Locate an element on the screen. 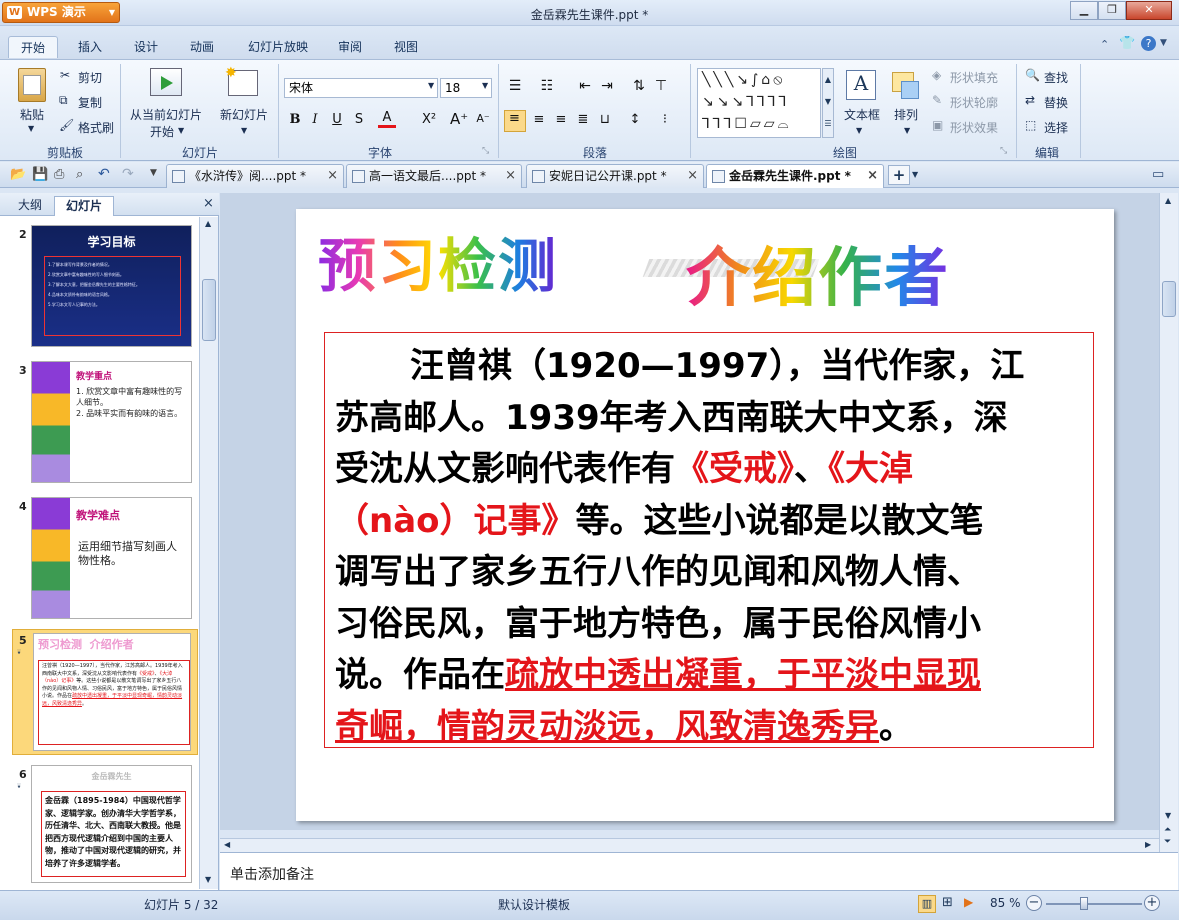 The image size is (1179, 920). new-slide-button: 新幻灯片 is located at coordinates (244, 114).